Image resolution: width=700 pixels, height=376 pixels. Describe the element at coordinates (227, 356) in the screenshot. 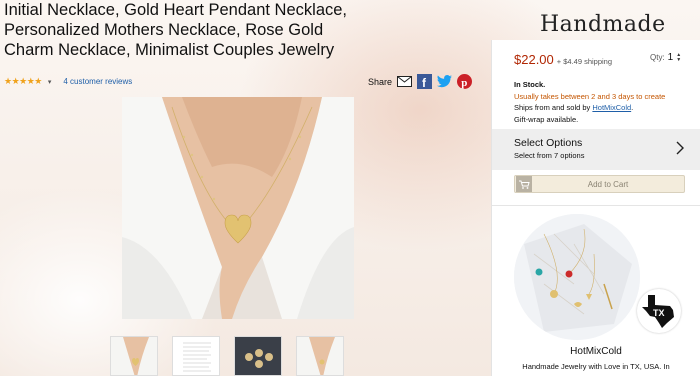

I see `thumbnail-strip` at that location.